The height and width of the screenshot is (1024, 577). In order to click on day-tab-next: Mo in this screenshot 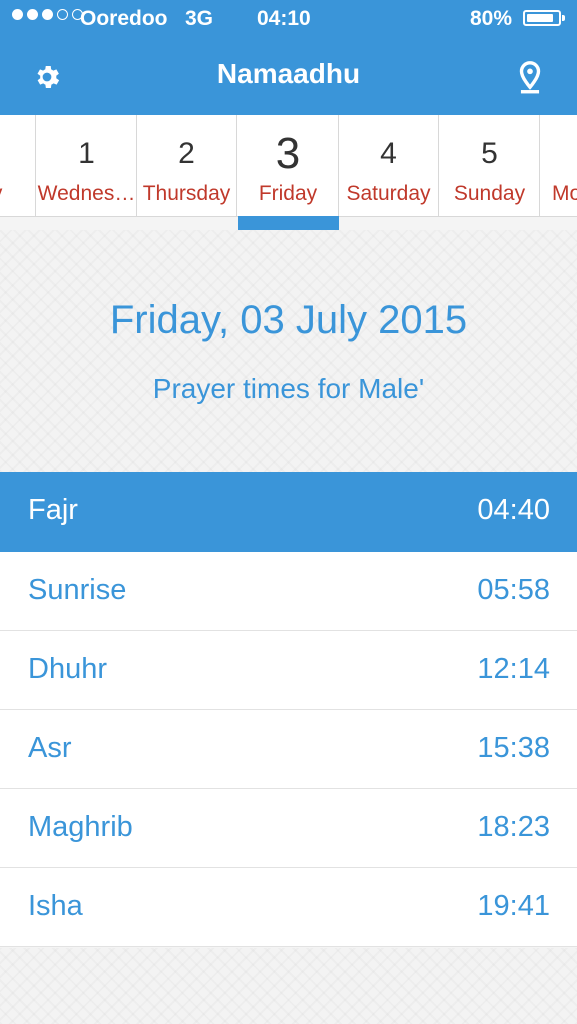, I will do `click(559, 165)`.